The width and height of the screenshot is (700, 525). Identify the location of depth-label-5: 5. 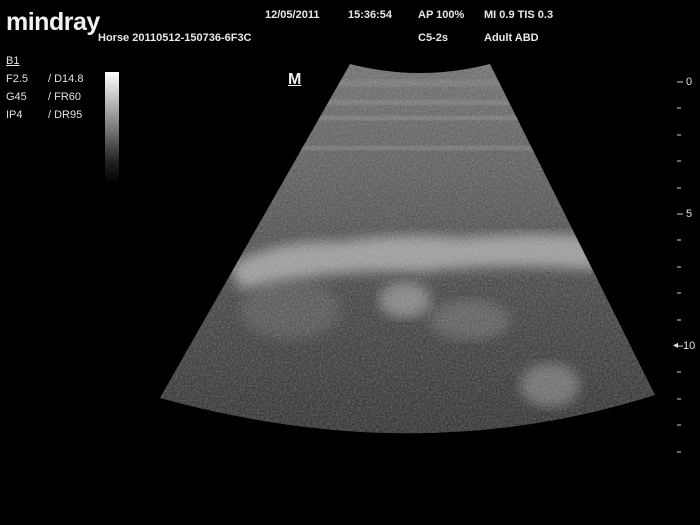
(689, 214).